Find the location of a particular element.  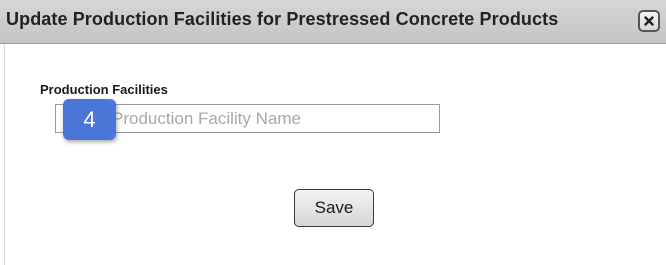

close-button is located at coordinates (649, 21).